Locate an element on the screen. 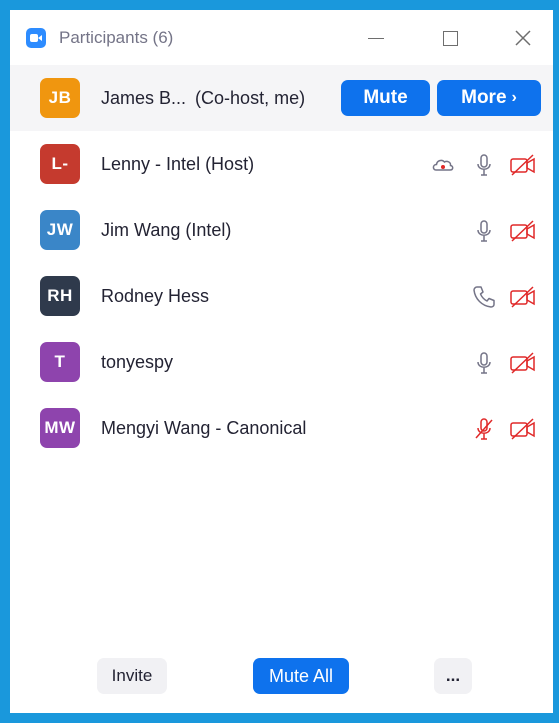 The width and height of the screenshot is (559, 723). avatar-initials: T is located at coordinates (60, 361).